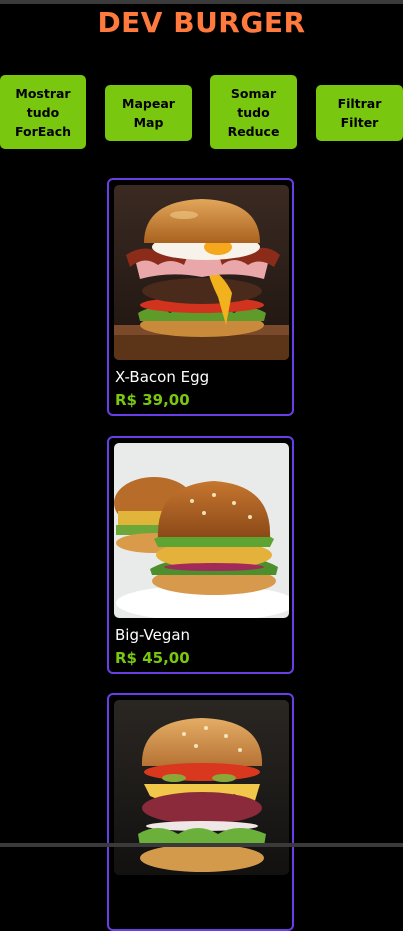 This screenshot has height=931, width=403. I want to click on button-line: ForEach, so click(43, 131).